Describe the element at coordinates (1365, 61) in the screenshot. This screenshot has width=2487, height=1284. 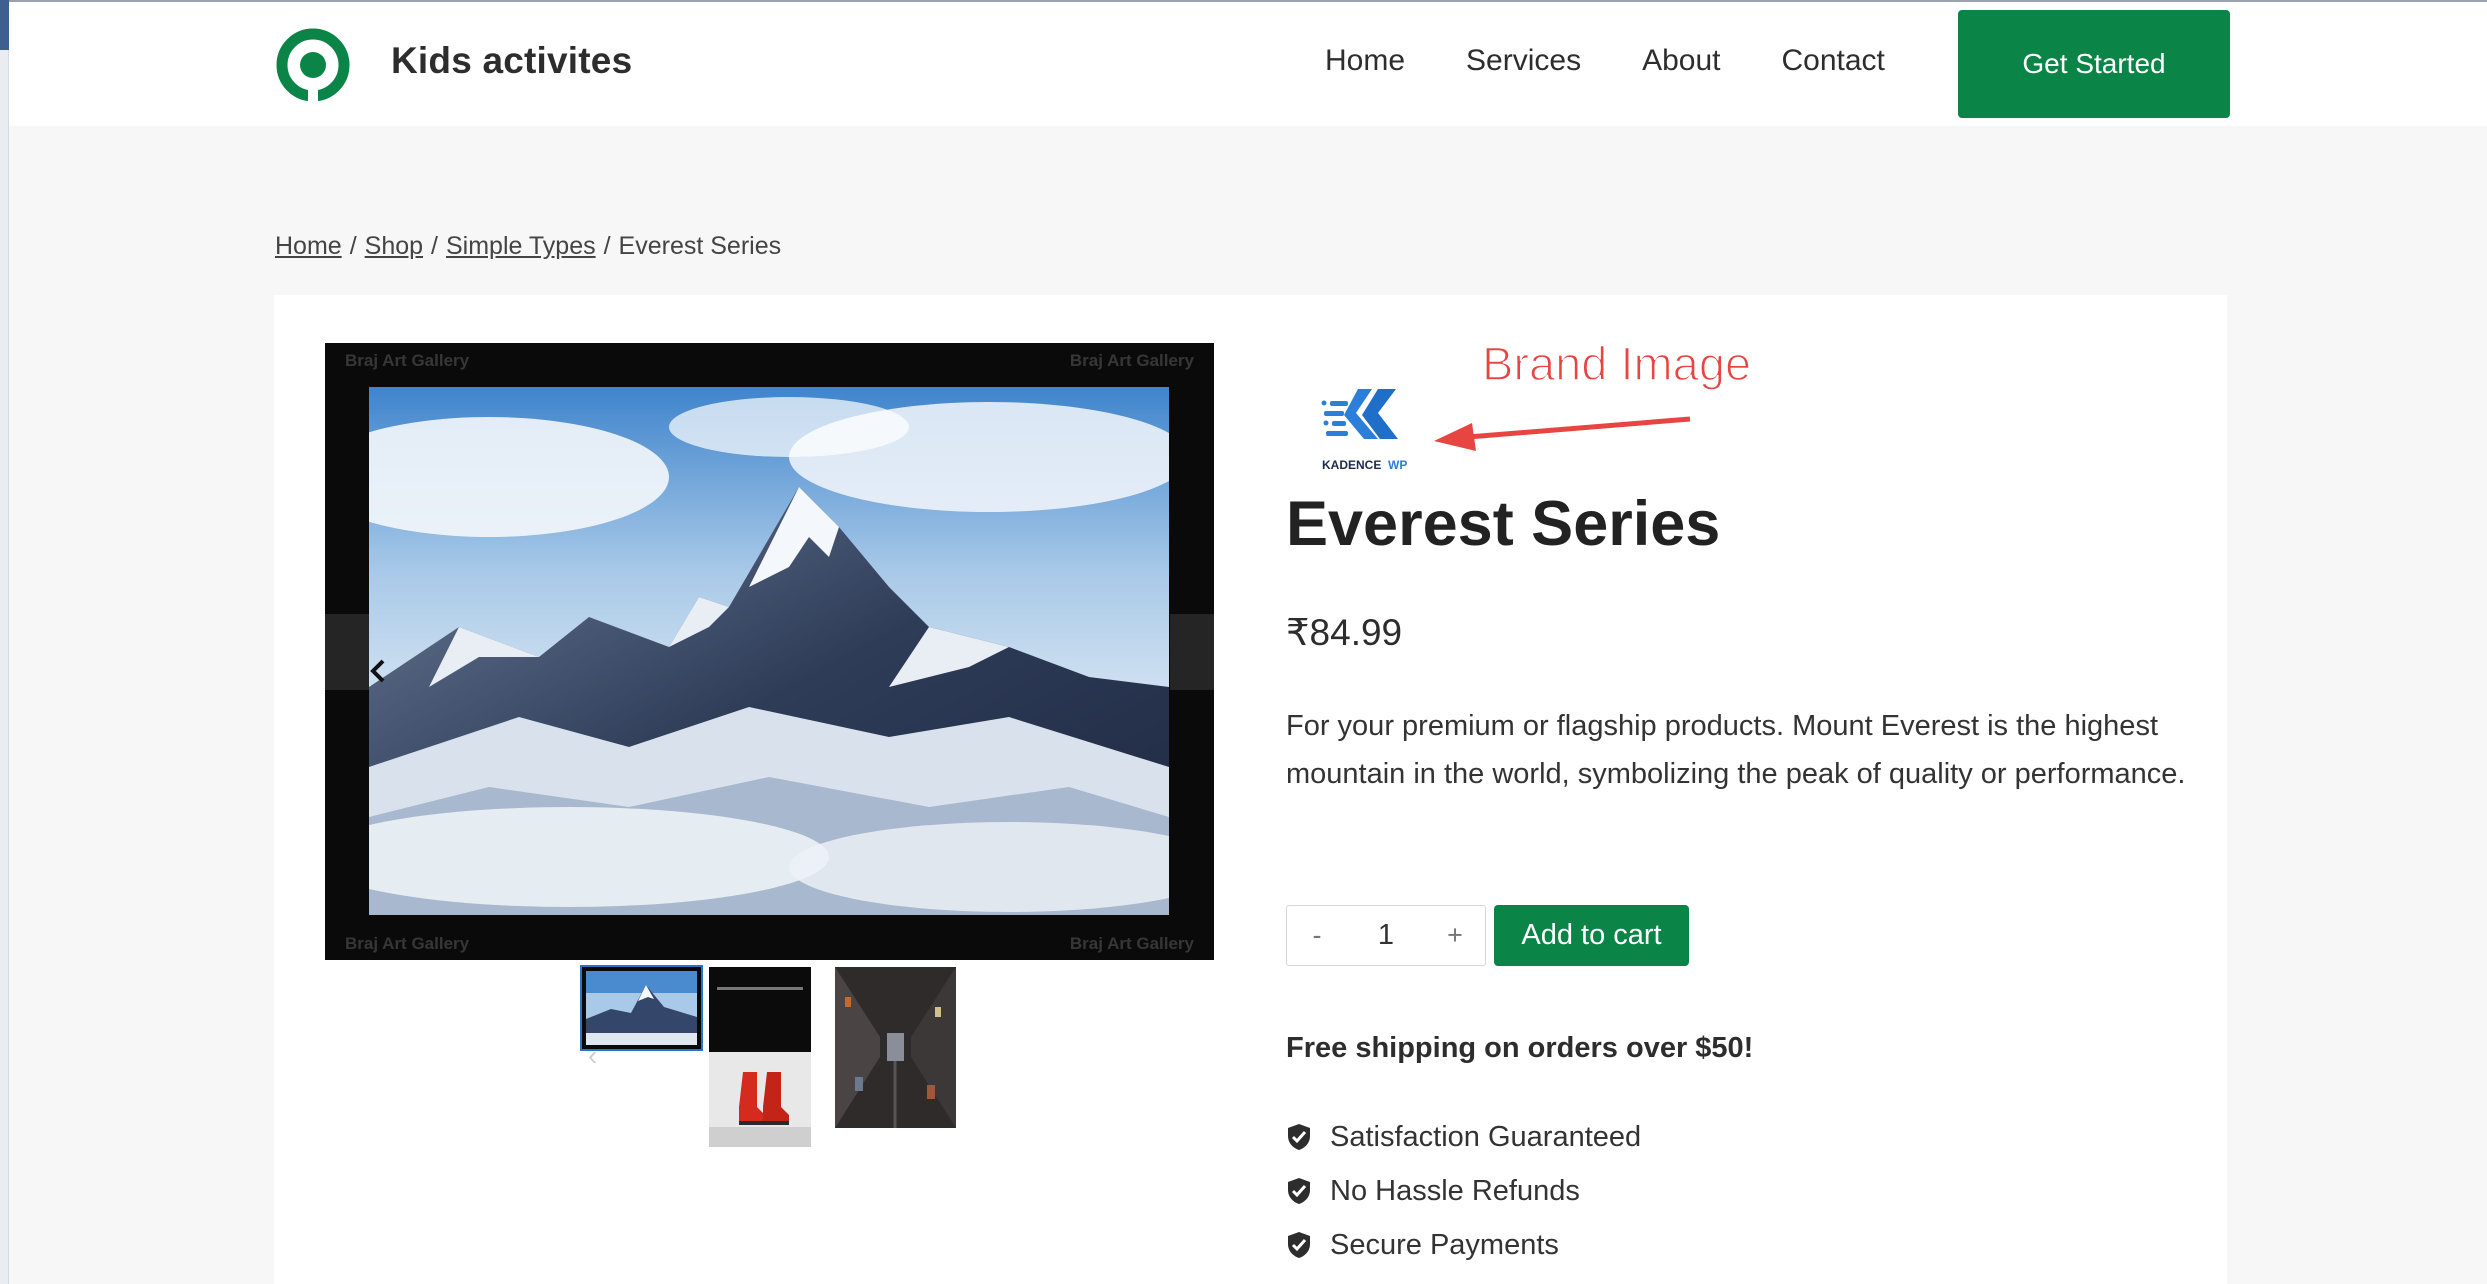
I see `nav-home: Home` at that location.